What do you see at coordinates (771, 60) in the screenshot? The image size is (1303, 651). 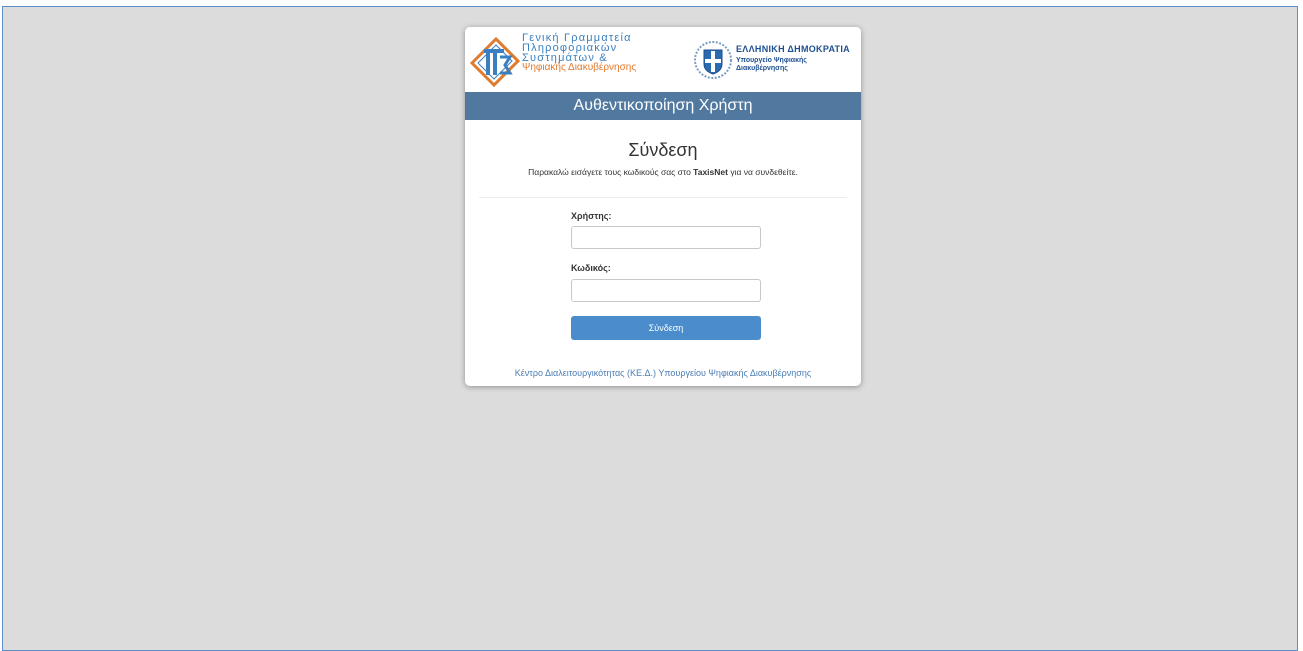 I see `gov-sub-line1: Υπουργείο Ψηφιακής` at bounding box center [771, 60].